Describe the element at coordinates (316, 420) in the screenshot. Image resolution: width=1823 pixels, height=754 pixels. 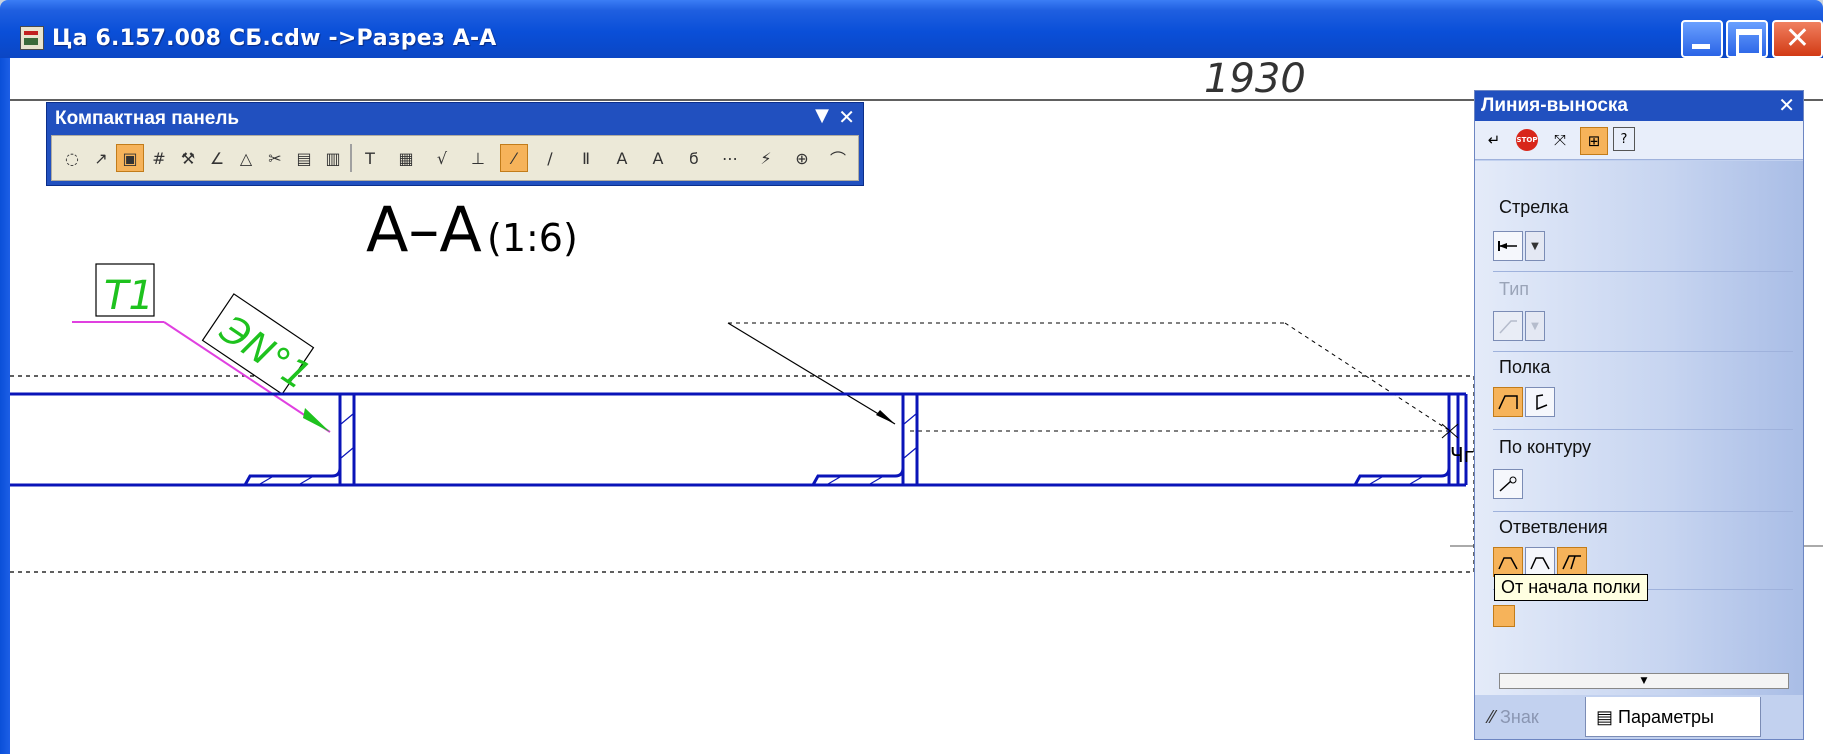
I see `weld-arrow` at that location.